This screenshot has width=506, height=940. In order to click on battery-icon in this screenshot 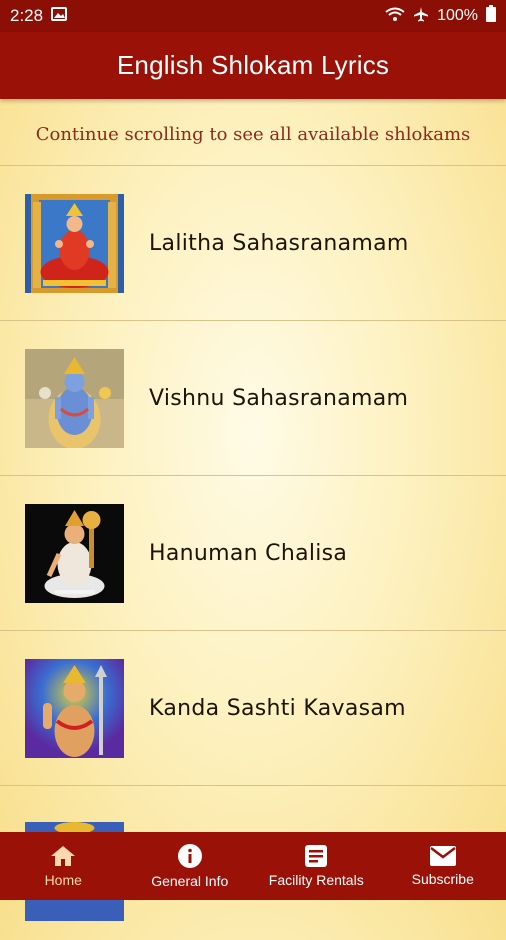, I will do `click(491, 16)`.